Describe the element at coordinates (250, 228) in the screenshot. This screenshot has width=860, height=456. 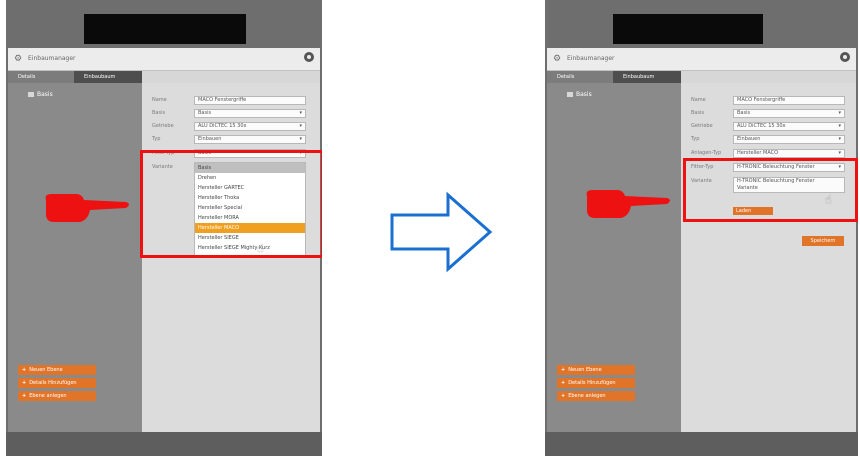
I see `dropdown-option-selected: Hersteller MACO` at that location.